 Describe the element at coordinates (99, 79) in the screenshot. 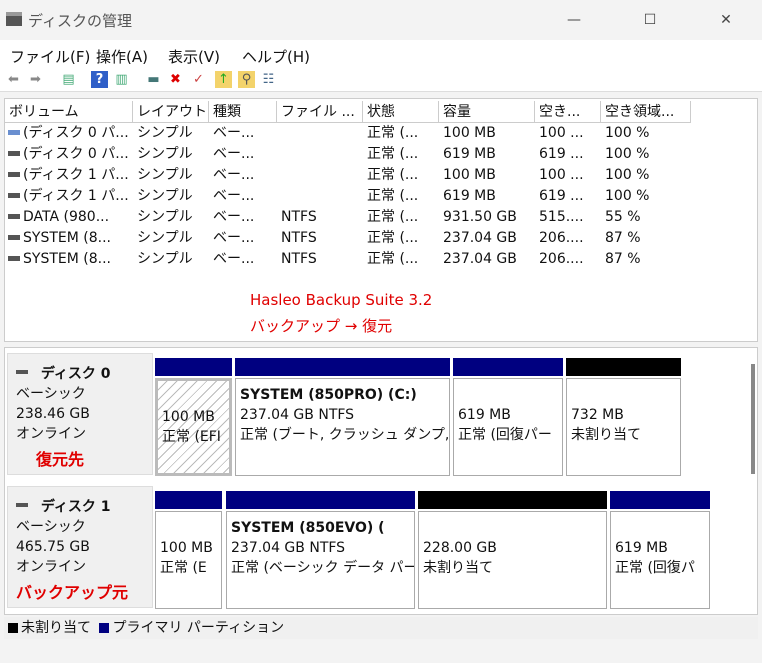

I see `help-icon: ?` at that location.